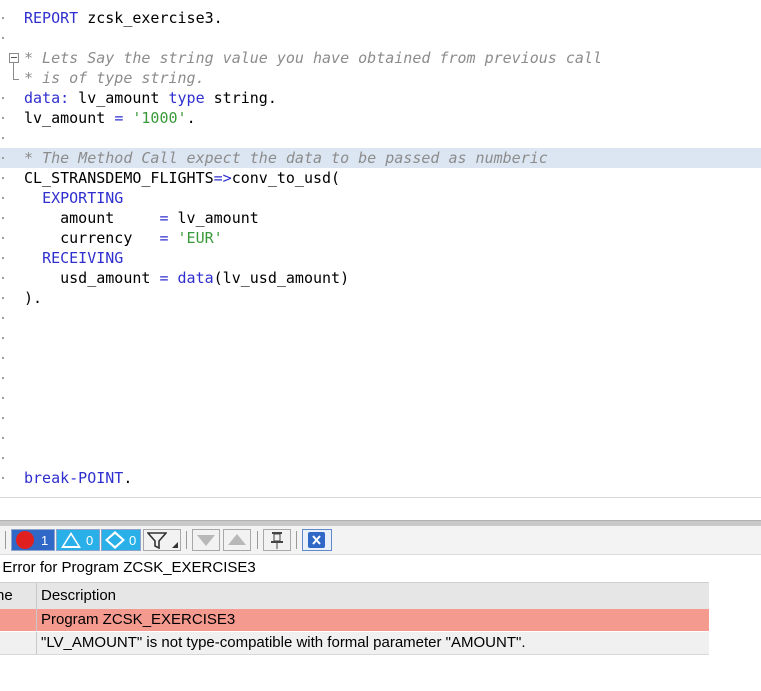  I want to click on toolbar-separator, so click(5, 540).